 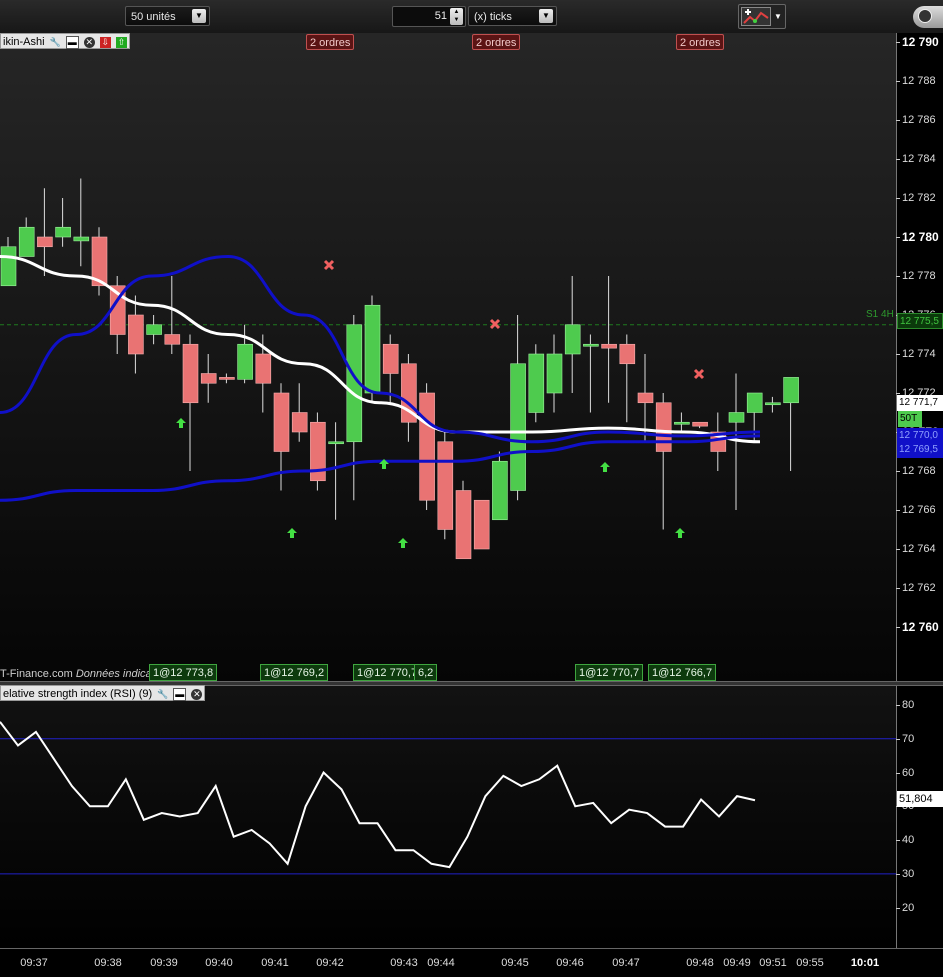 I want to click on rsi-axis-label: 30, so click(x=908, y=873).